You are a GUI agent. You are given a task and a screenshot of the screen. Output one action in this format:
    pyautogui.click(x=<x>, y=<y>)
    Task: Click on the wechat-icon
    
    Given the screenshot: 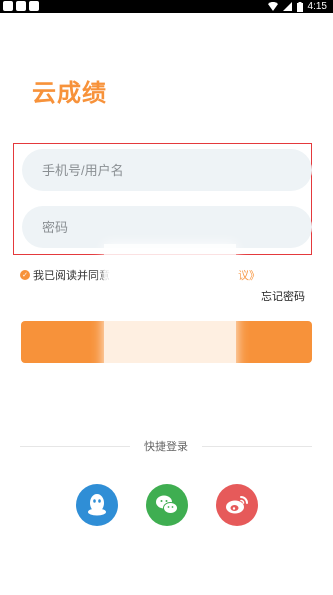 What is the action you would take?
    pyautogui.click(x=167, y=504)
    